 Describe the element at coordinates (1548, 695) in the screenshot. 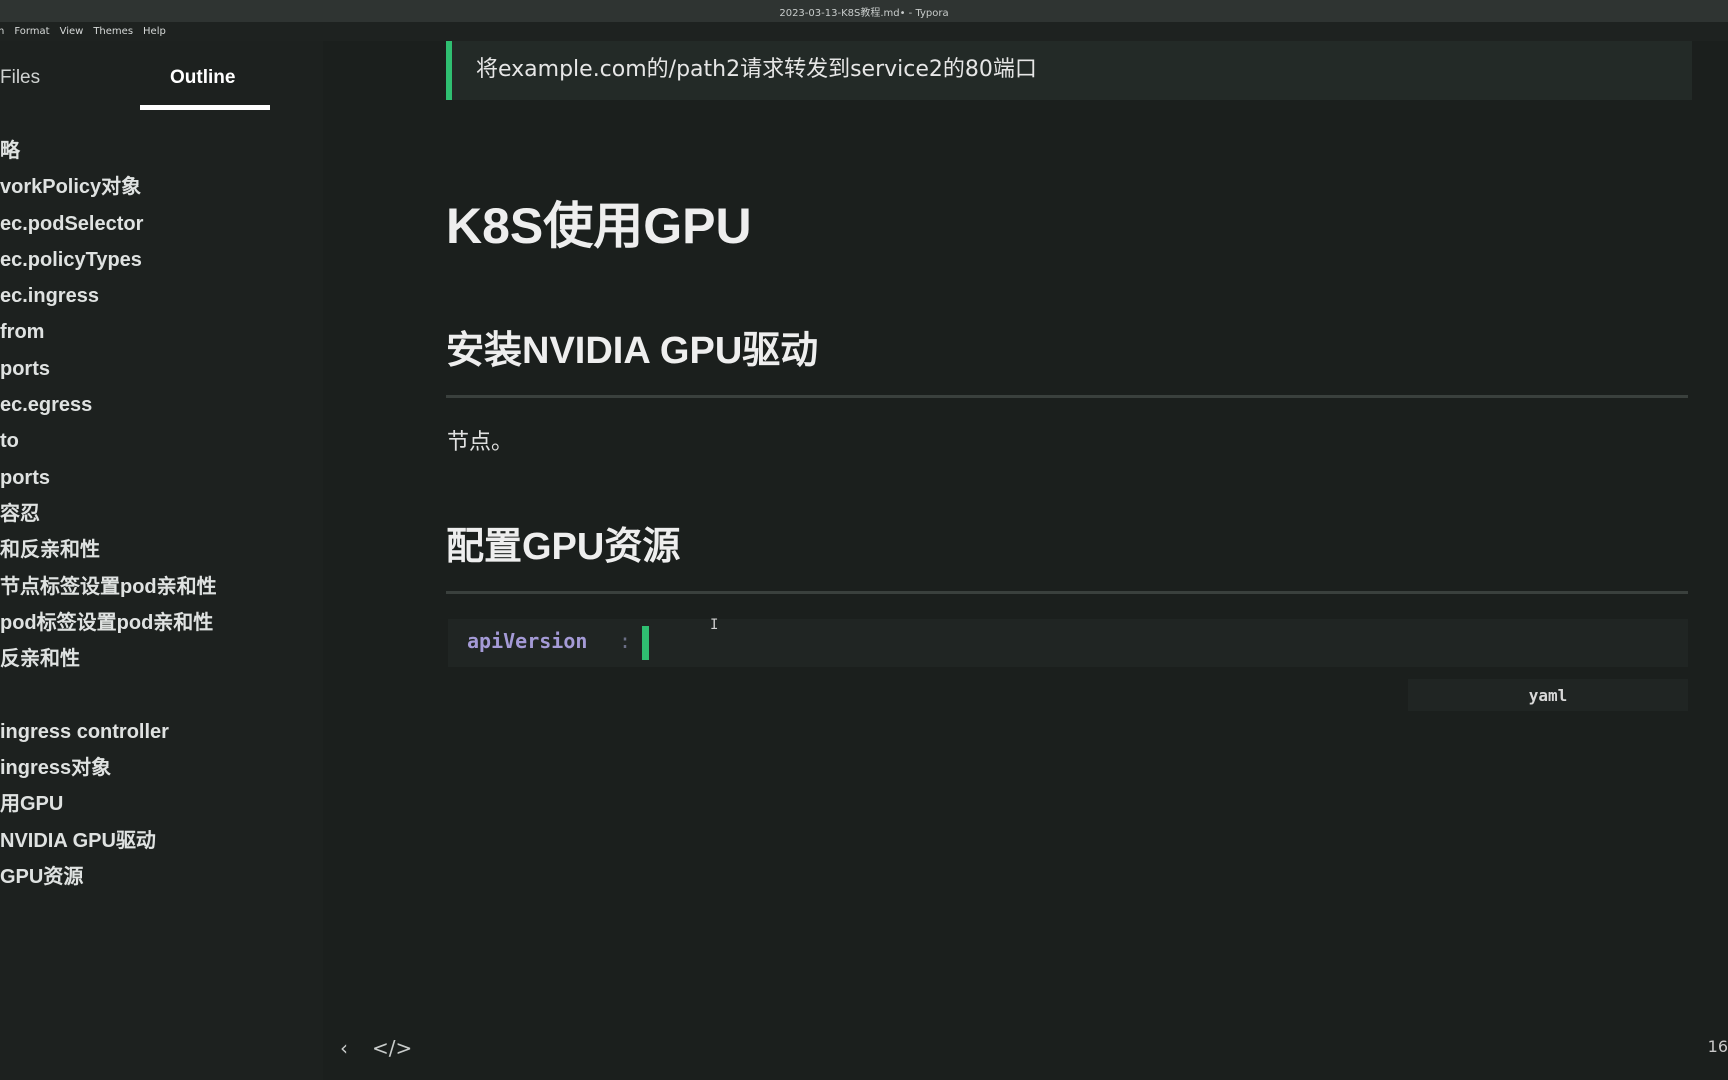

I see `code-language-selector: yaml` at that location.